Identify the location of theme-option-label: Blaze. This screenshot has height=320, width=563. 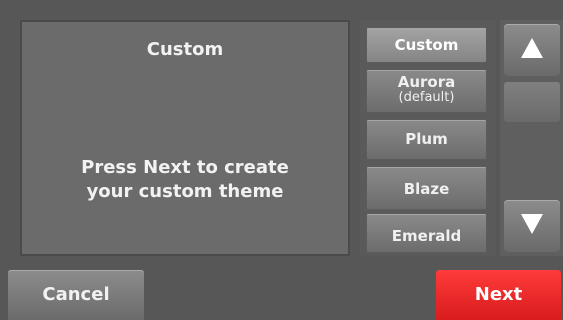
(426, 189).